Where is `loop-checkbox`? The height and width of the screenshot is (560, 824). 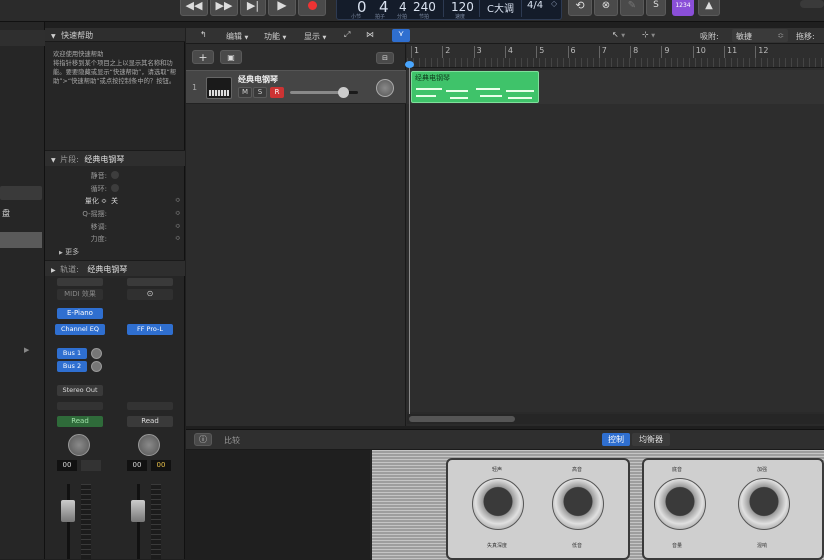 loop-checkbox is located at coordinates (115, 188).